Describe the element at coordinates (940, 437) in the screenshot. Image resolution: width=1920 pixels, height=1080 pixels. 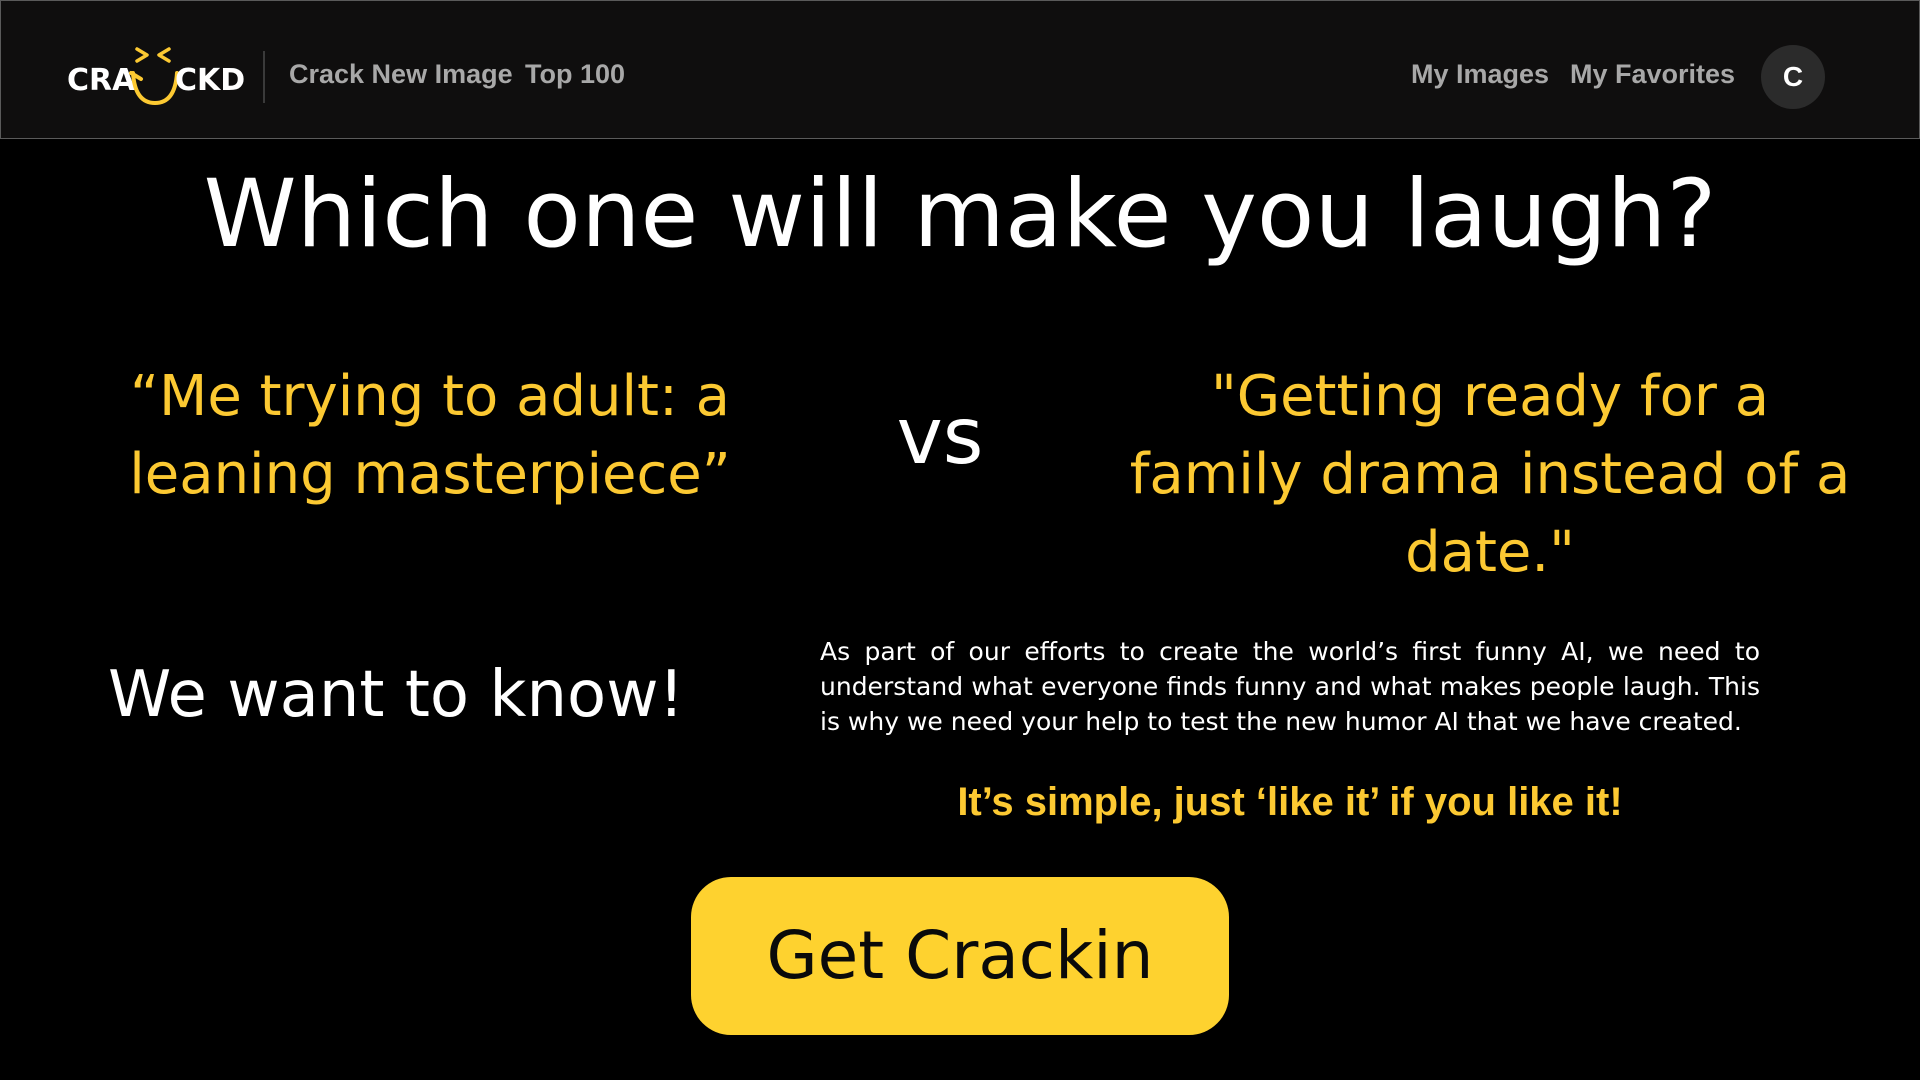
I see `versus-label: vs` at that location.